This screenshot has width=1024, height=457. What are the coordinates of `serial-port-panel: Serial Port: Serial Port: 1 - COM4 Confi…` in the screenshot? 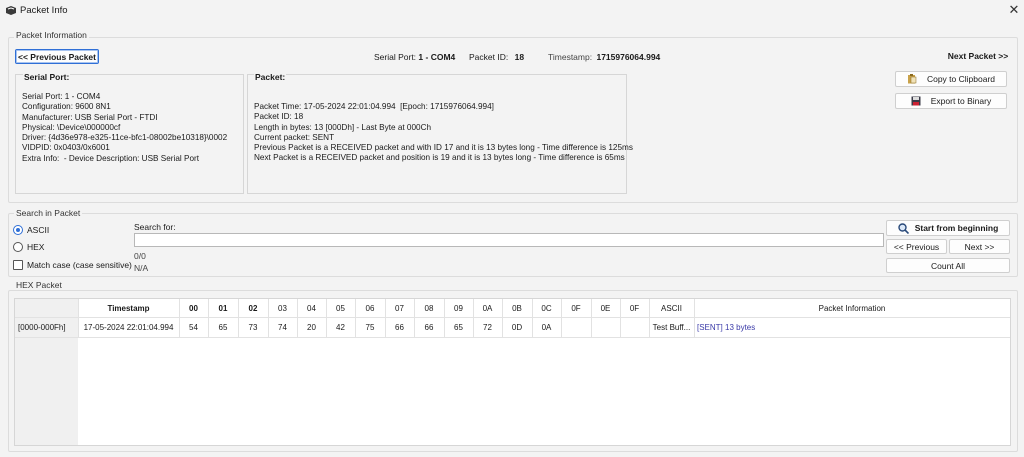 It's located at (129, 133).